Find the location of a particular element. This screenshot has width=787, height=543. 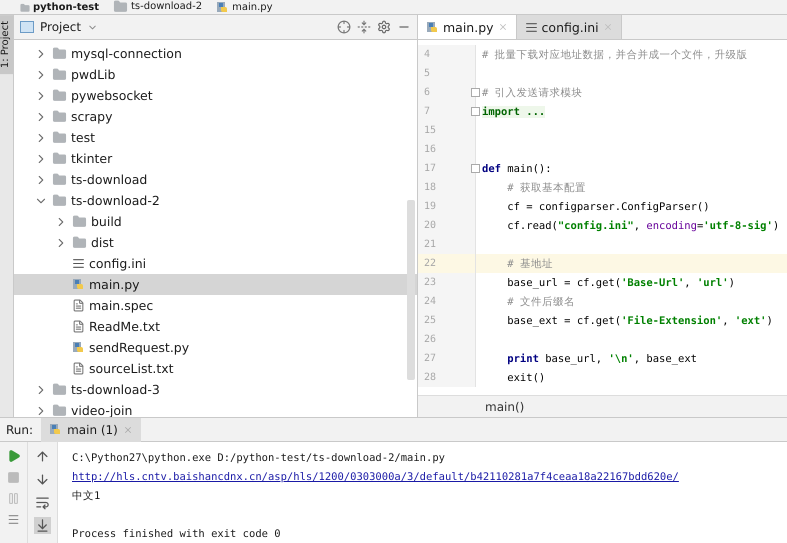

code-line: base_url = cf.get('Base-Url', 'url') is located at coordinates (620, 282).